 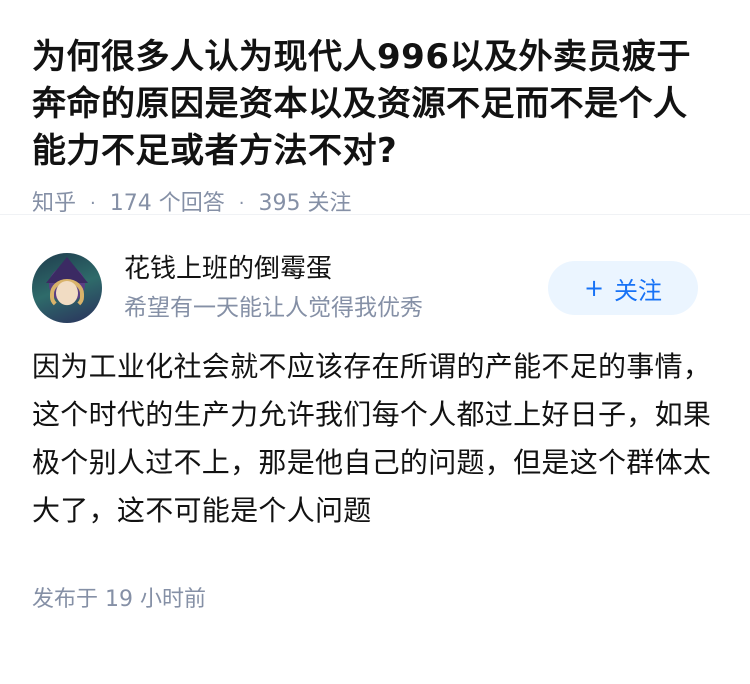 I want to click on author-info: 花钱上班的倒霉蛋 希望有一天能让人觉得我优秀, so click(x=336, y=288).